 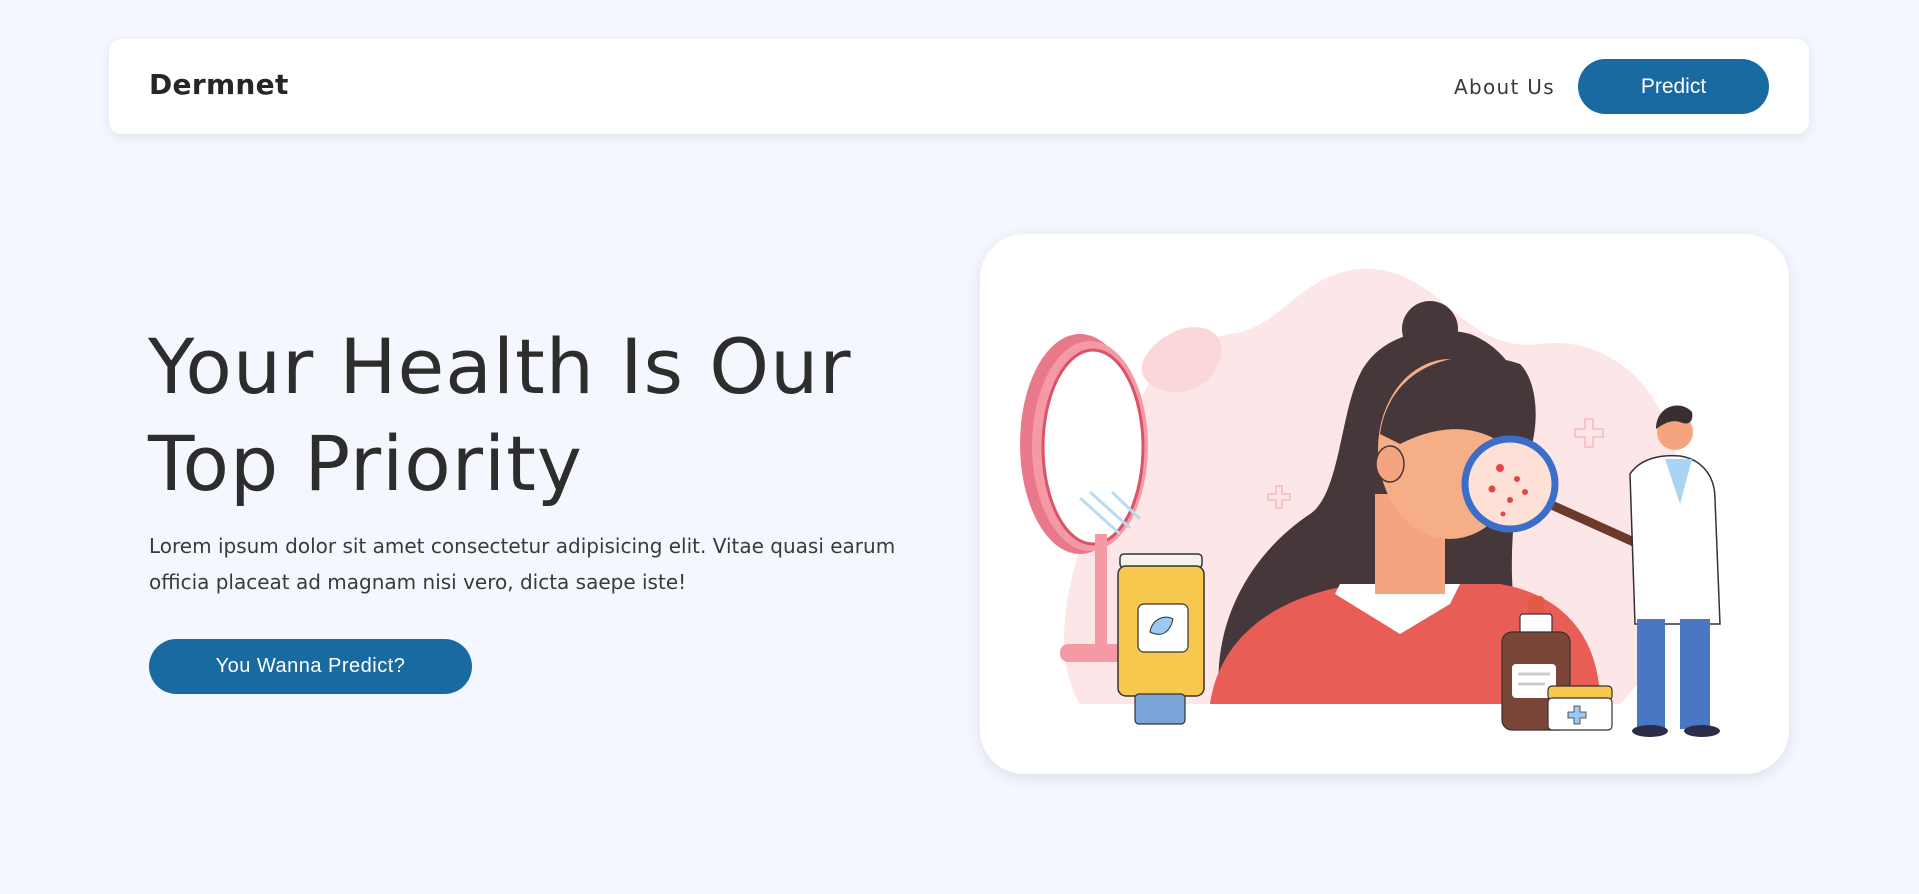 What do you see at coordinates (1101, 594) in the screenshot?
I see `mirror-stand` at bounding box center [1101, 594].